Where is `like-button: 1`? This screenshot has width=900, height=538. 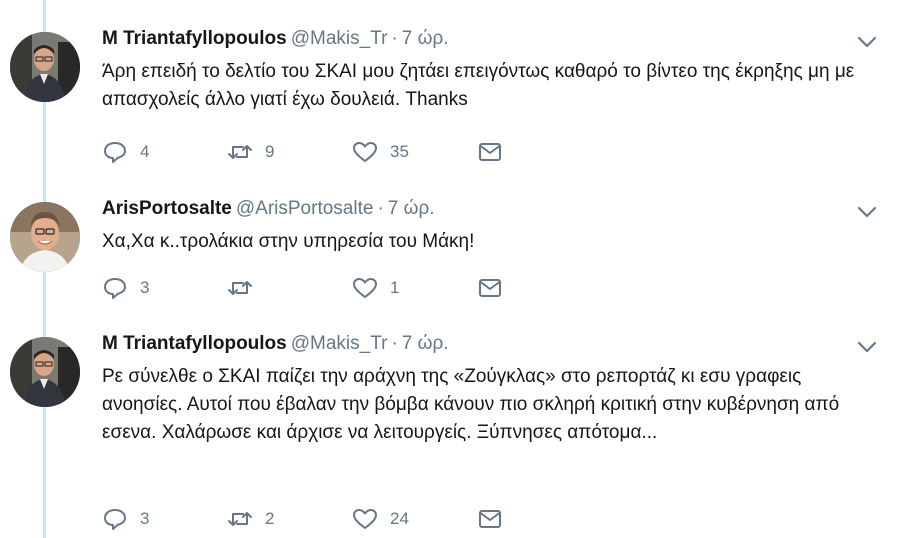
like-button: 1 is located at coordinates (375, 288).